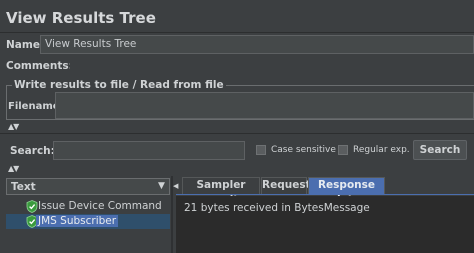  I want to click on tab-sampler-result: Sampler result, so click(221, 191).